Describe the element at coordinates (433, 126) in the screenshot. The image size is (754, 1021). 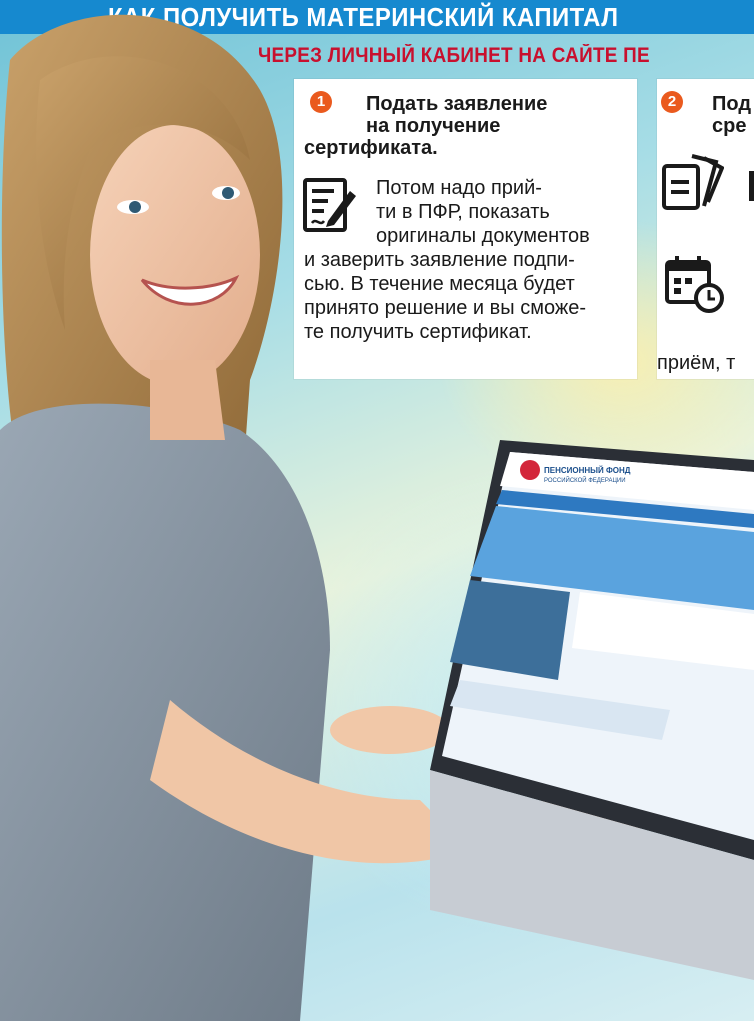
I see `step-title: на получение` at that location.